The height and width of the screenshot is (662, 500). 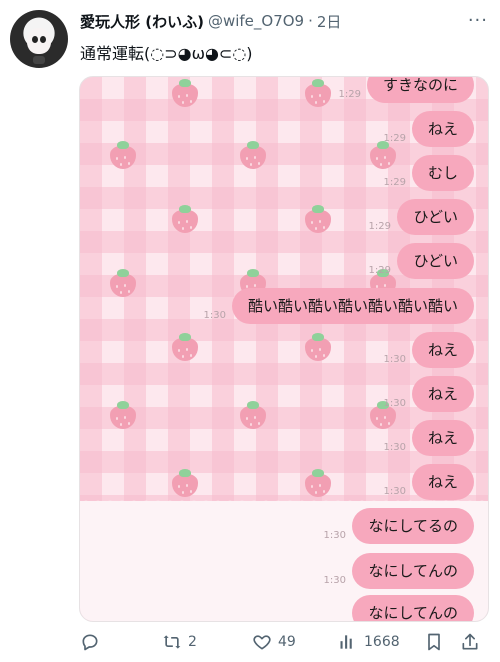 I want to click on reply-button, so click(x=90, y=642).